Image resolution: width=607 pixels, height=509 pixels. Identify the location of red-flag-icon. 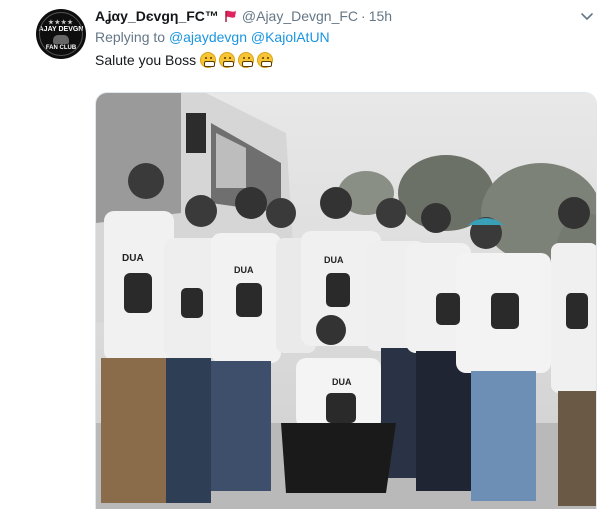
(230, 16).